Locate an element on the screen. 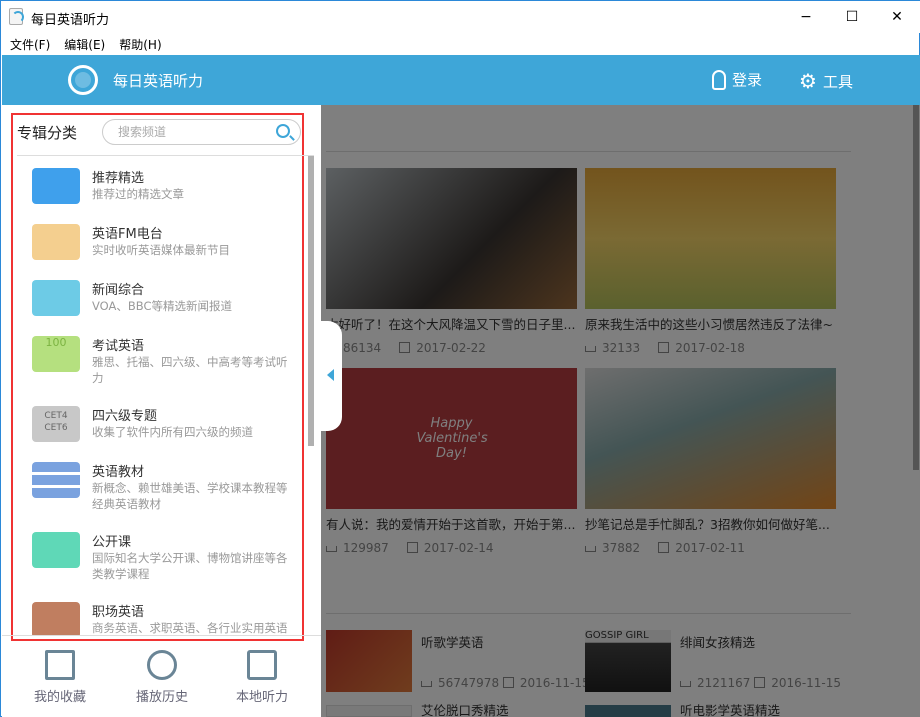 This screenshot has height=717, width=920. favorites-button: 我的收藏 is located at coordinates (60, 677).